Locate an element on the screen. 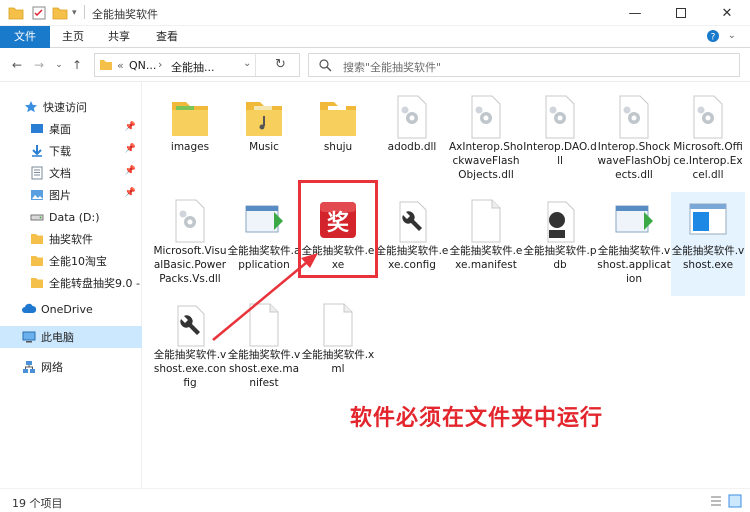 This screenshot has width=750, height=512. ribbon-expand-icon: ⌄ is located at coordinates (732, 35).